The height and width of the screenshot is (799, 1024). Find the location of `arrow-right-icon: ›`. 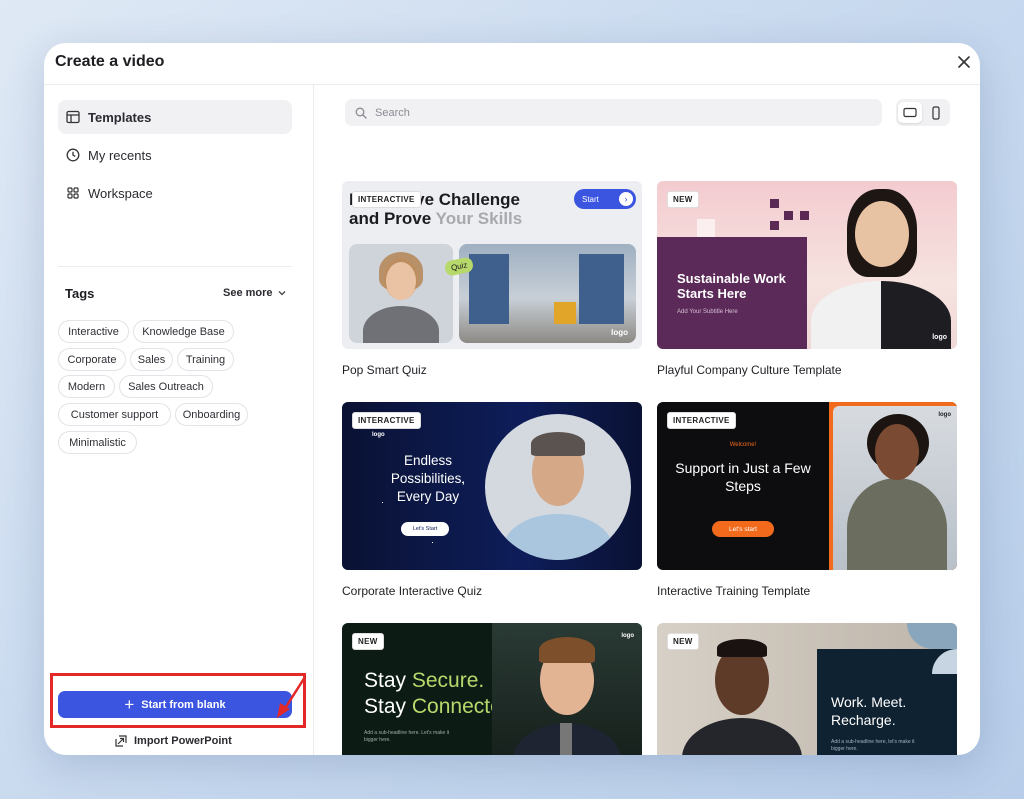

arrow-right-icon: › is located at coordinates (626, 199).